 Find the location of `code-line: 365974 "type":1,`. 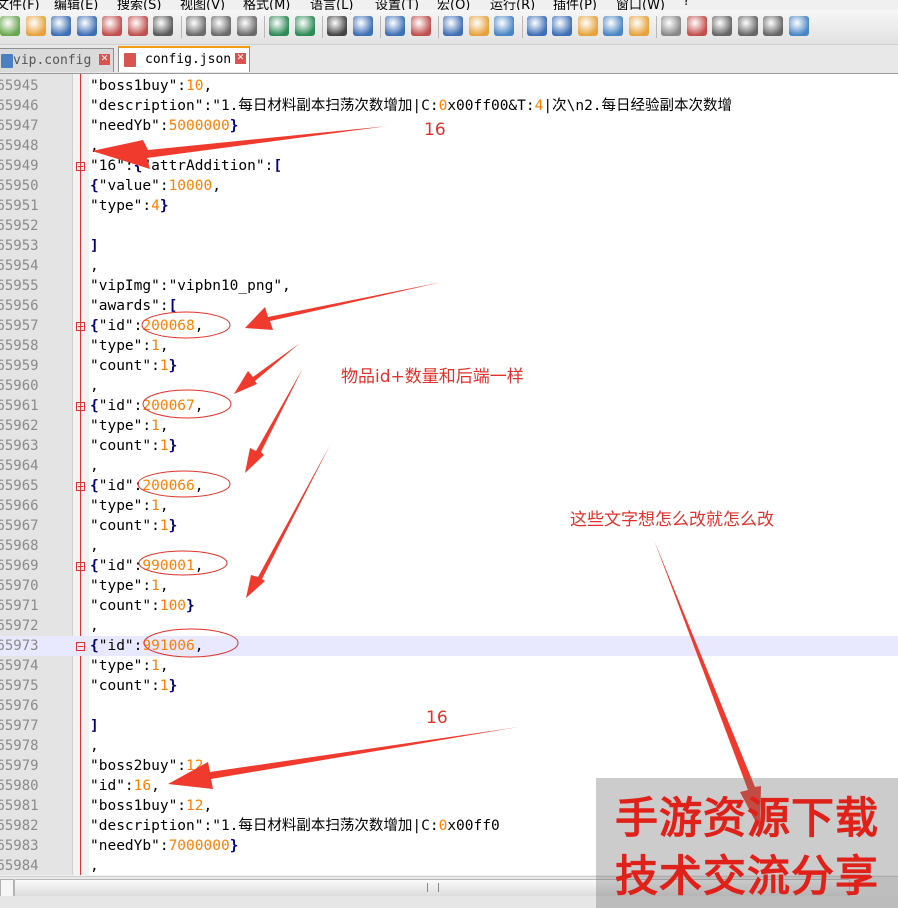

code-line: 365974 "type":1, is located at coordinates (449, 666).